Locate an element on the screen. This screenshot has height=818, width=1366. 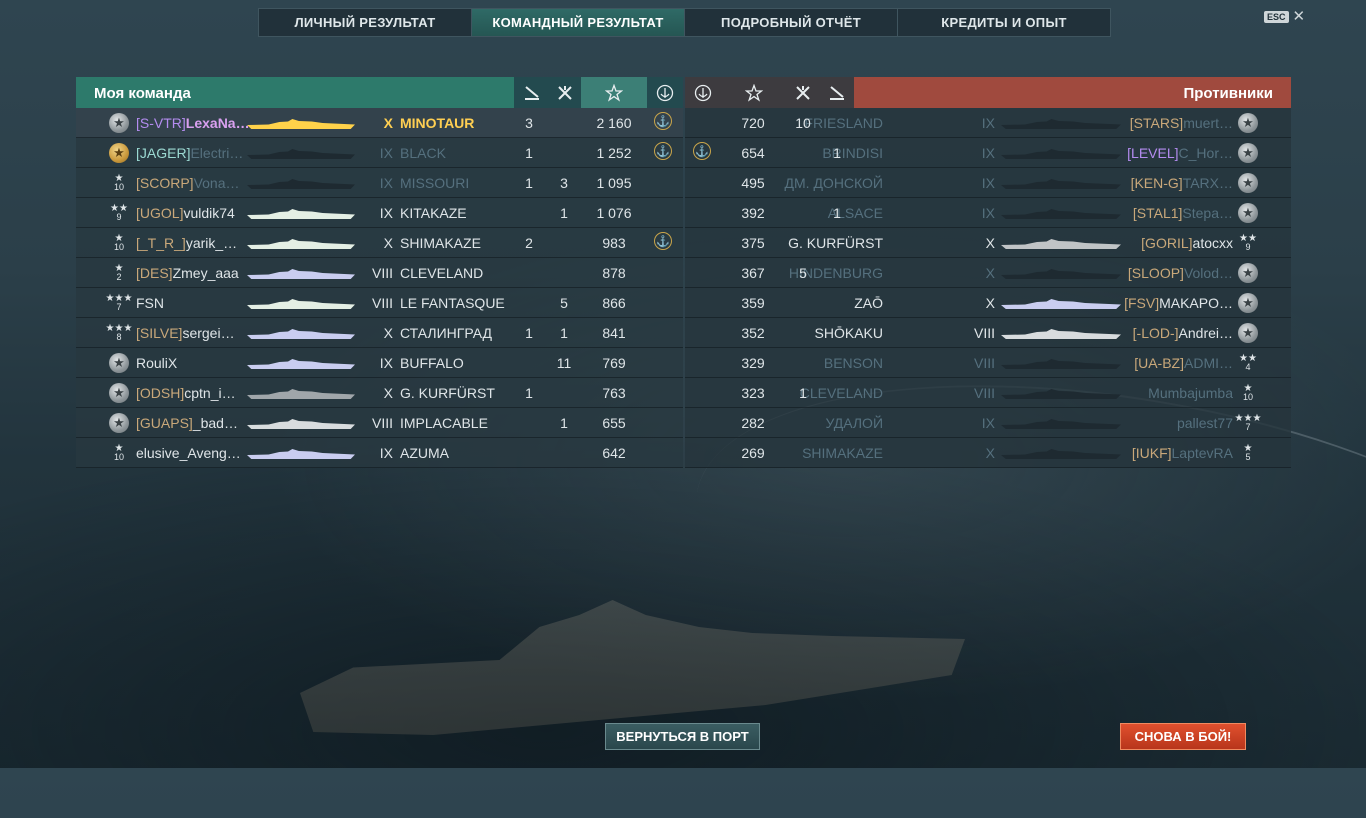
torpedo-hits-value: 3 is located at coordinates (529, 123).